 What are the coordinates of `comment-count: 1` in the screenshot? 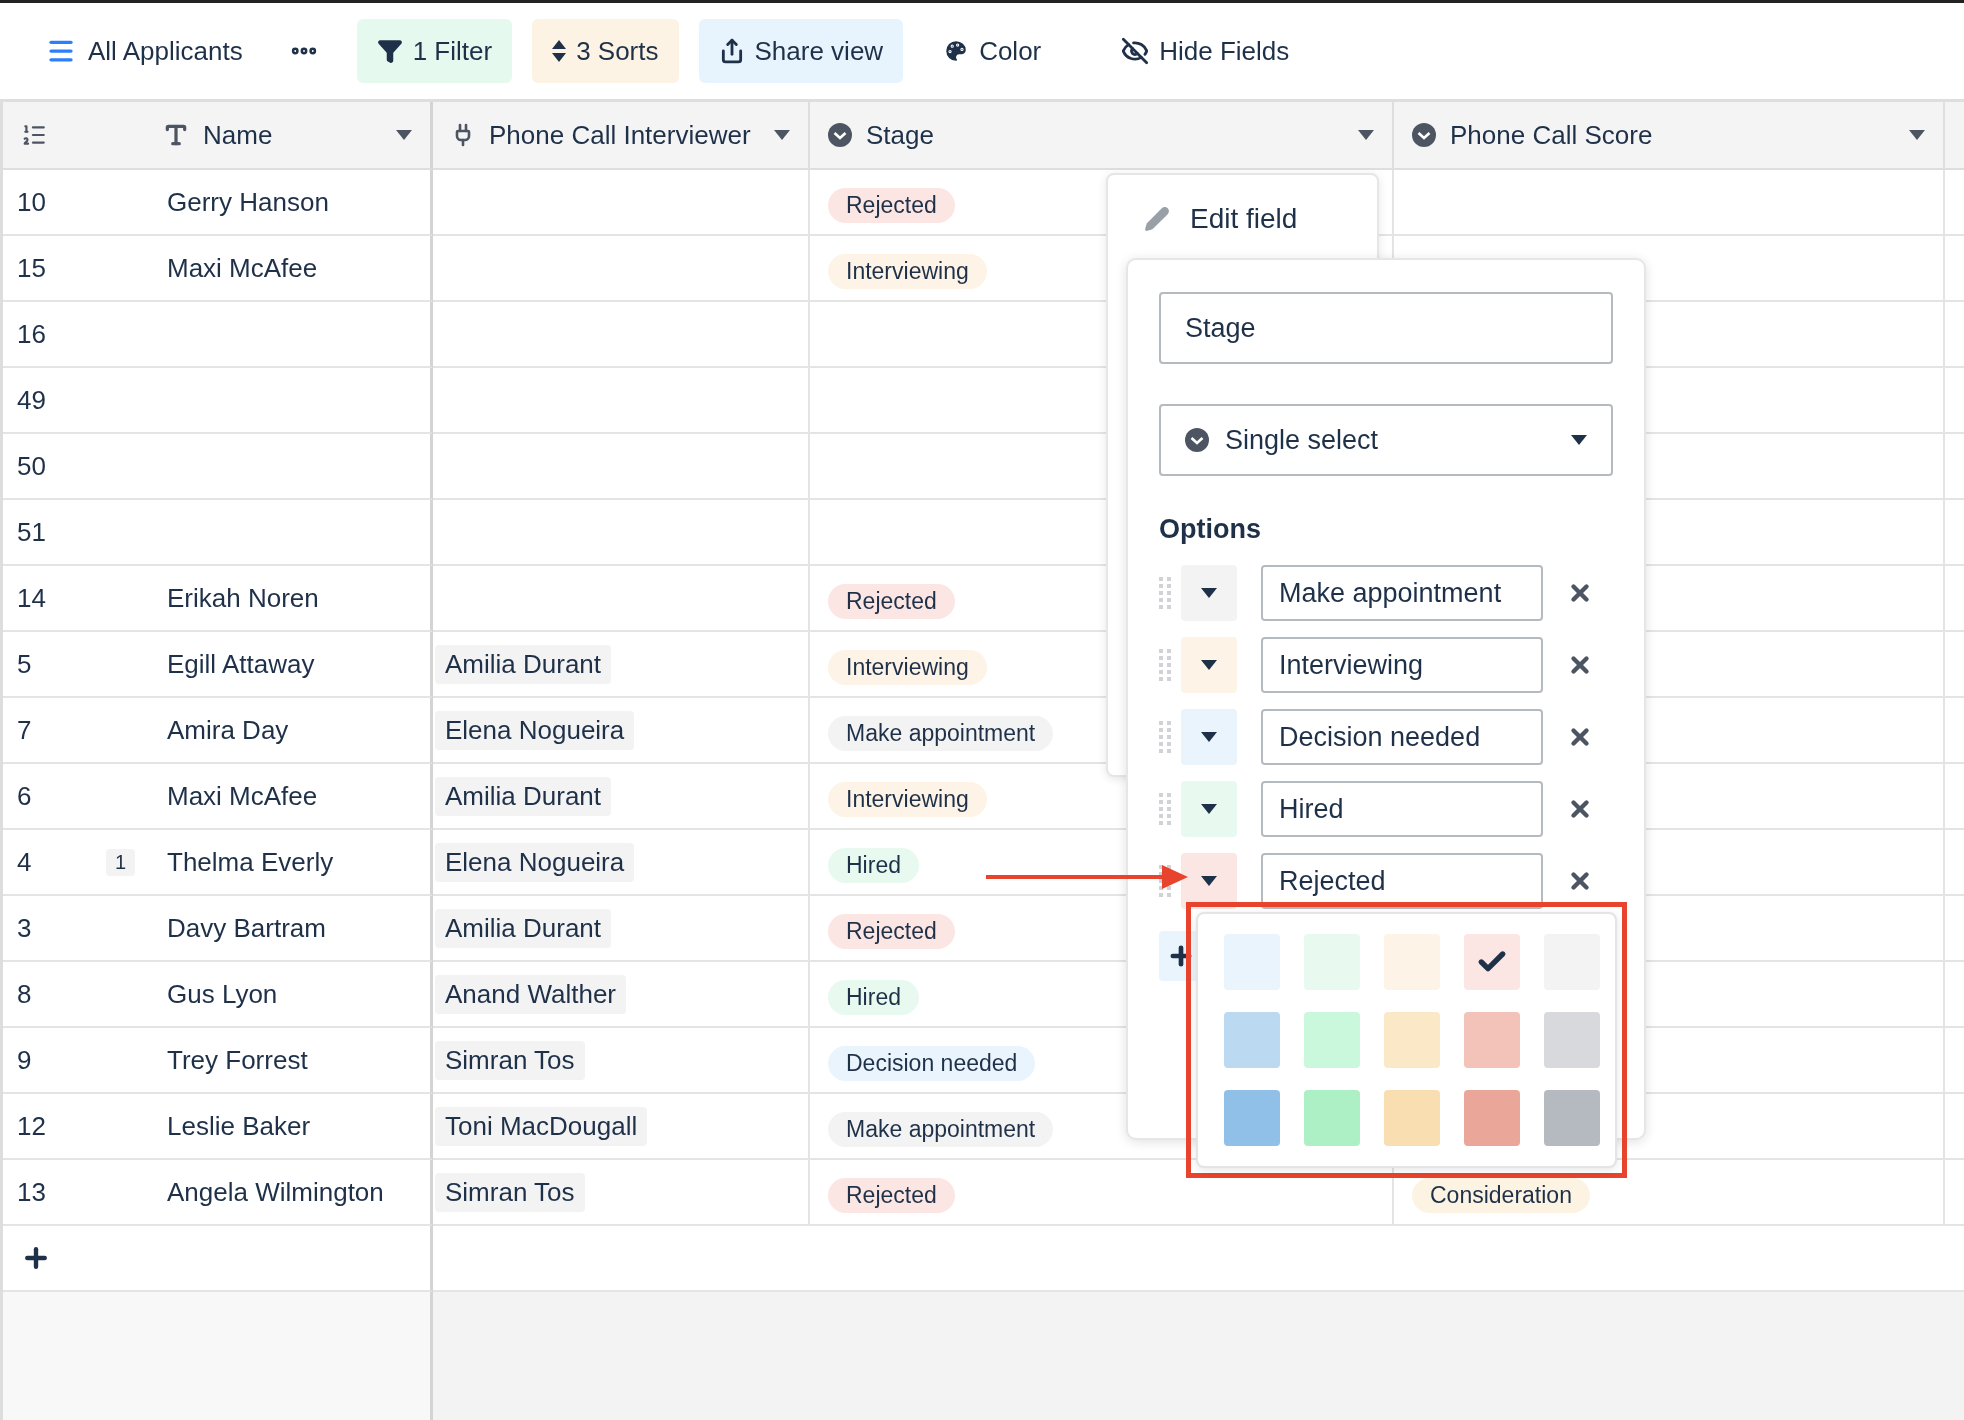 It's located at (120, 862).